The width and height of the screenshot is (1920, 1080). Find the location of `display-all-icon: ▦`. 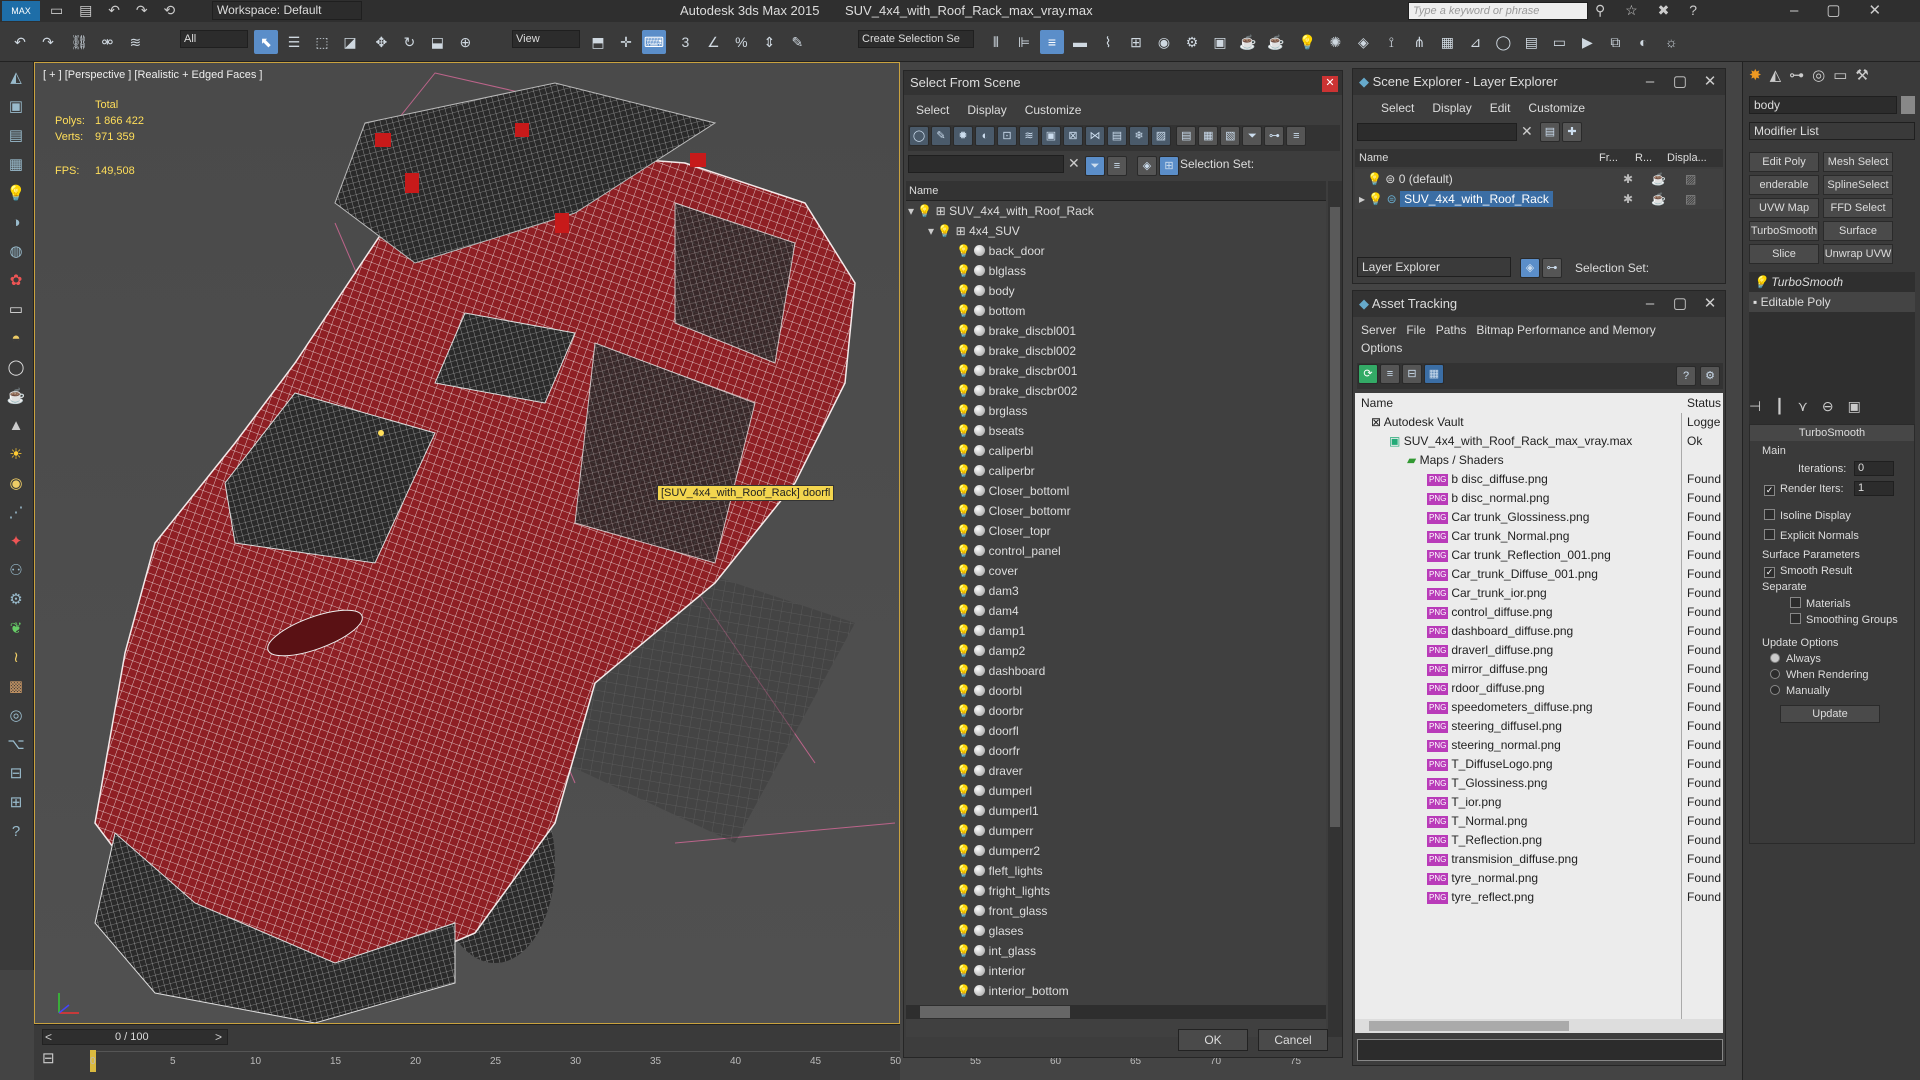

display-all-icon: ▦ is located at coordinates (1208, 136).